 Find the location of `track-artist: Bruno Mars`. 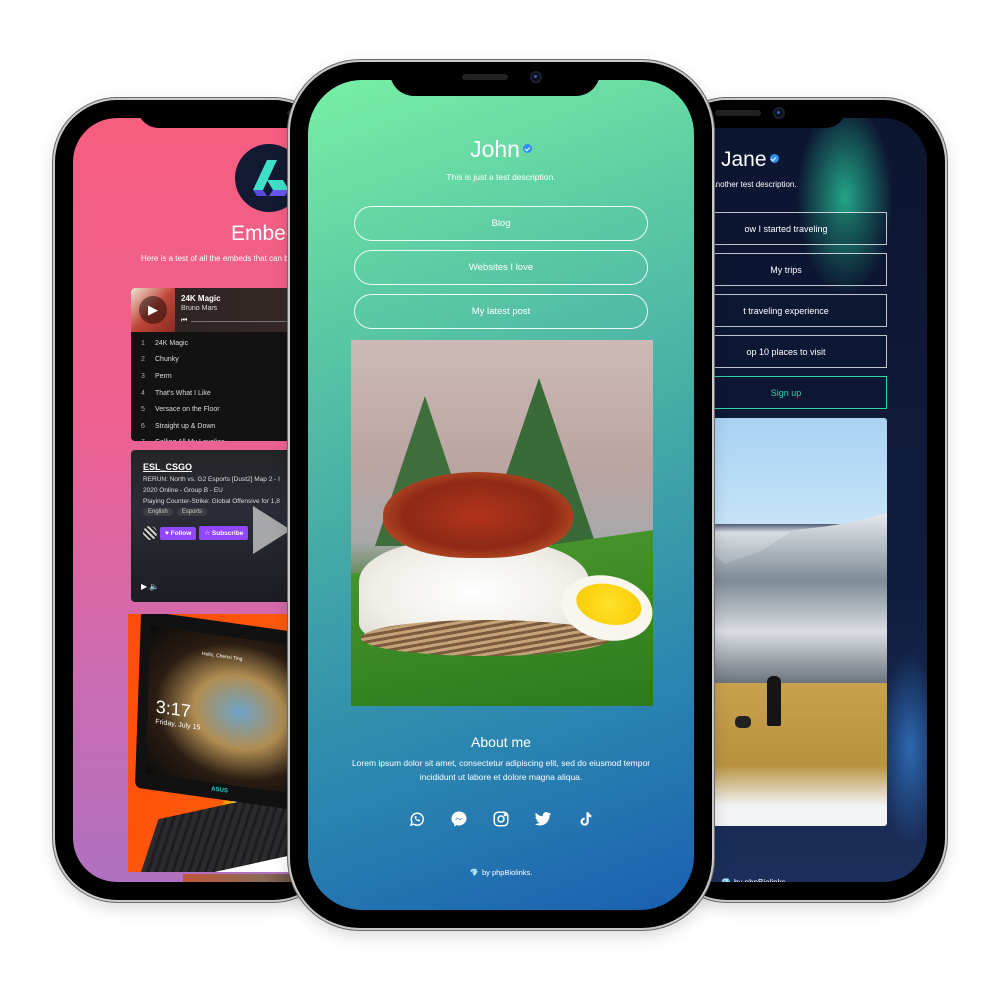

track-artist: Bruno Mars is located at coordinates (199, 308).